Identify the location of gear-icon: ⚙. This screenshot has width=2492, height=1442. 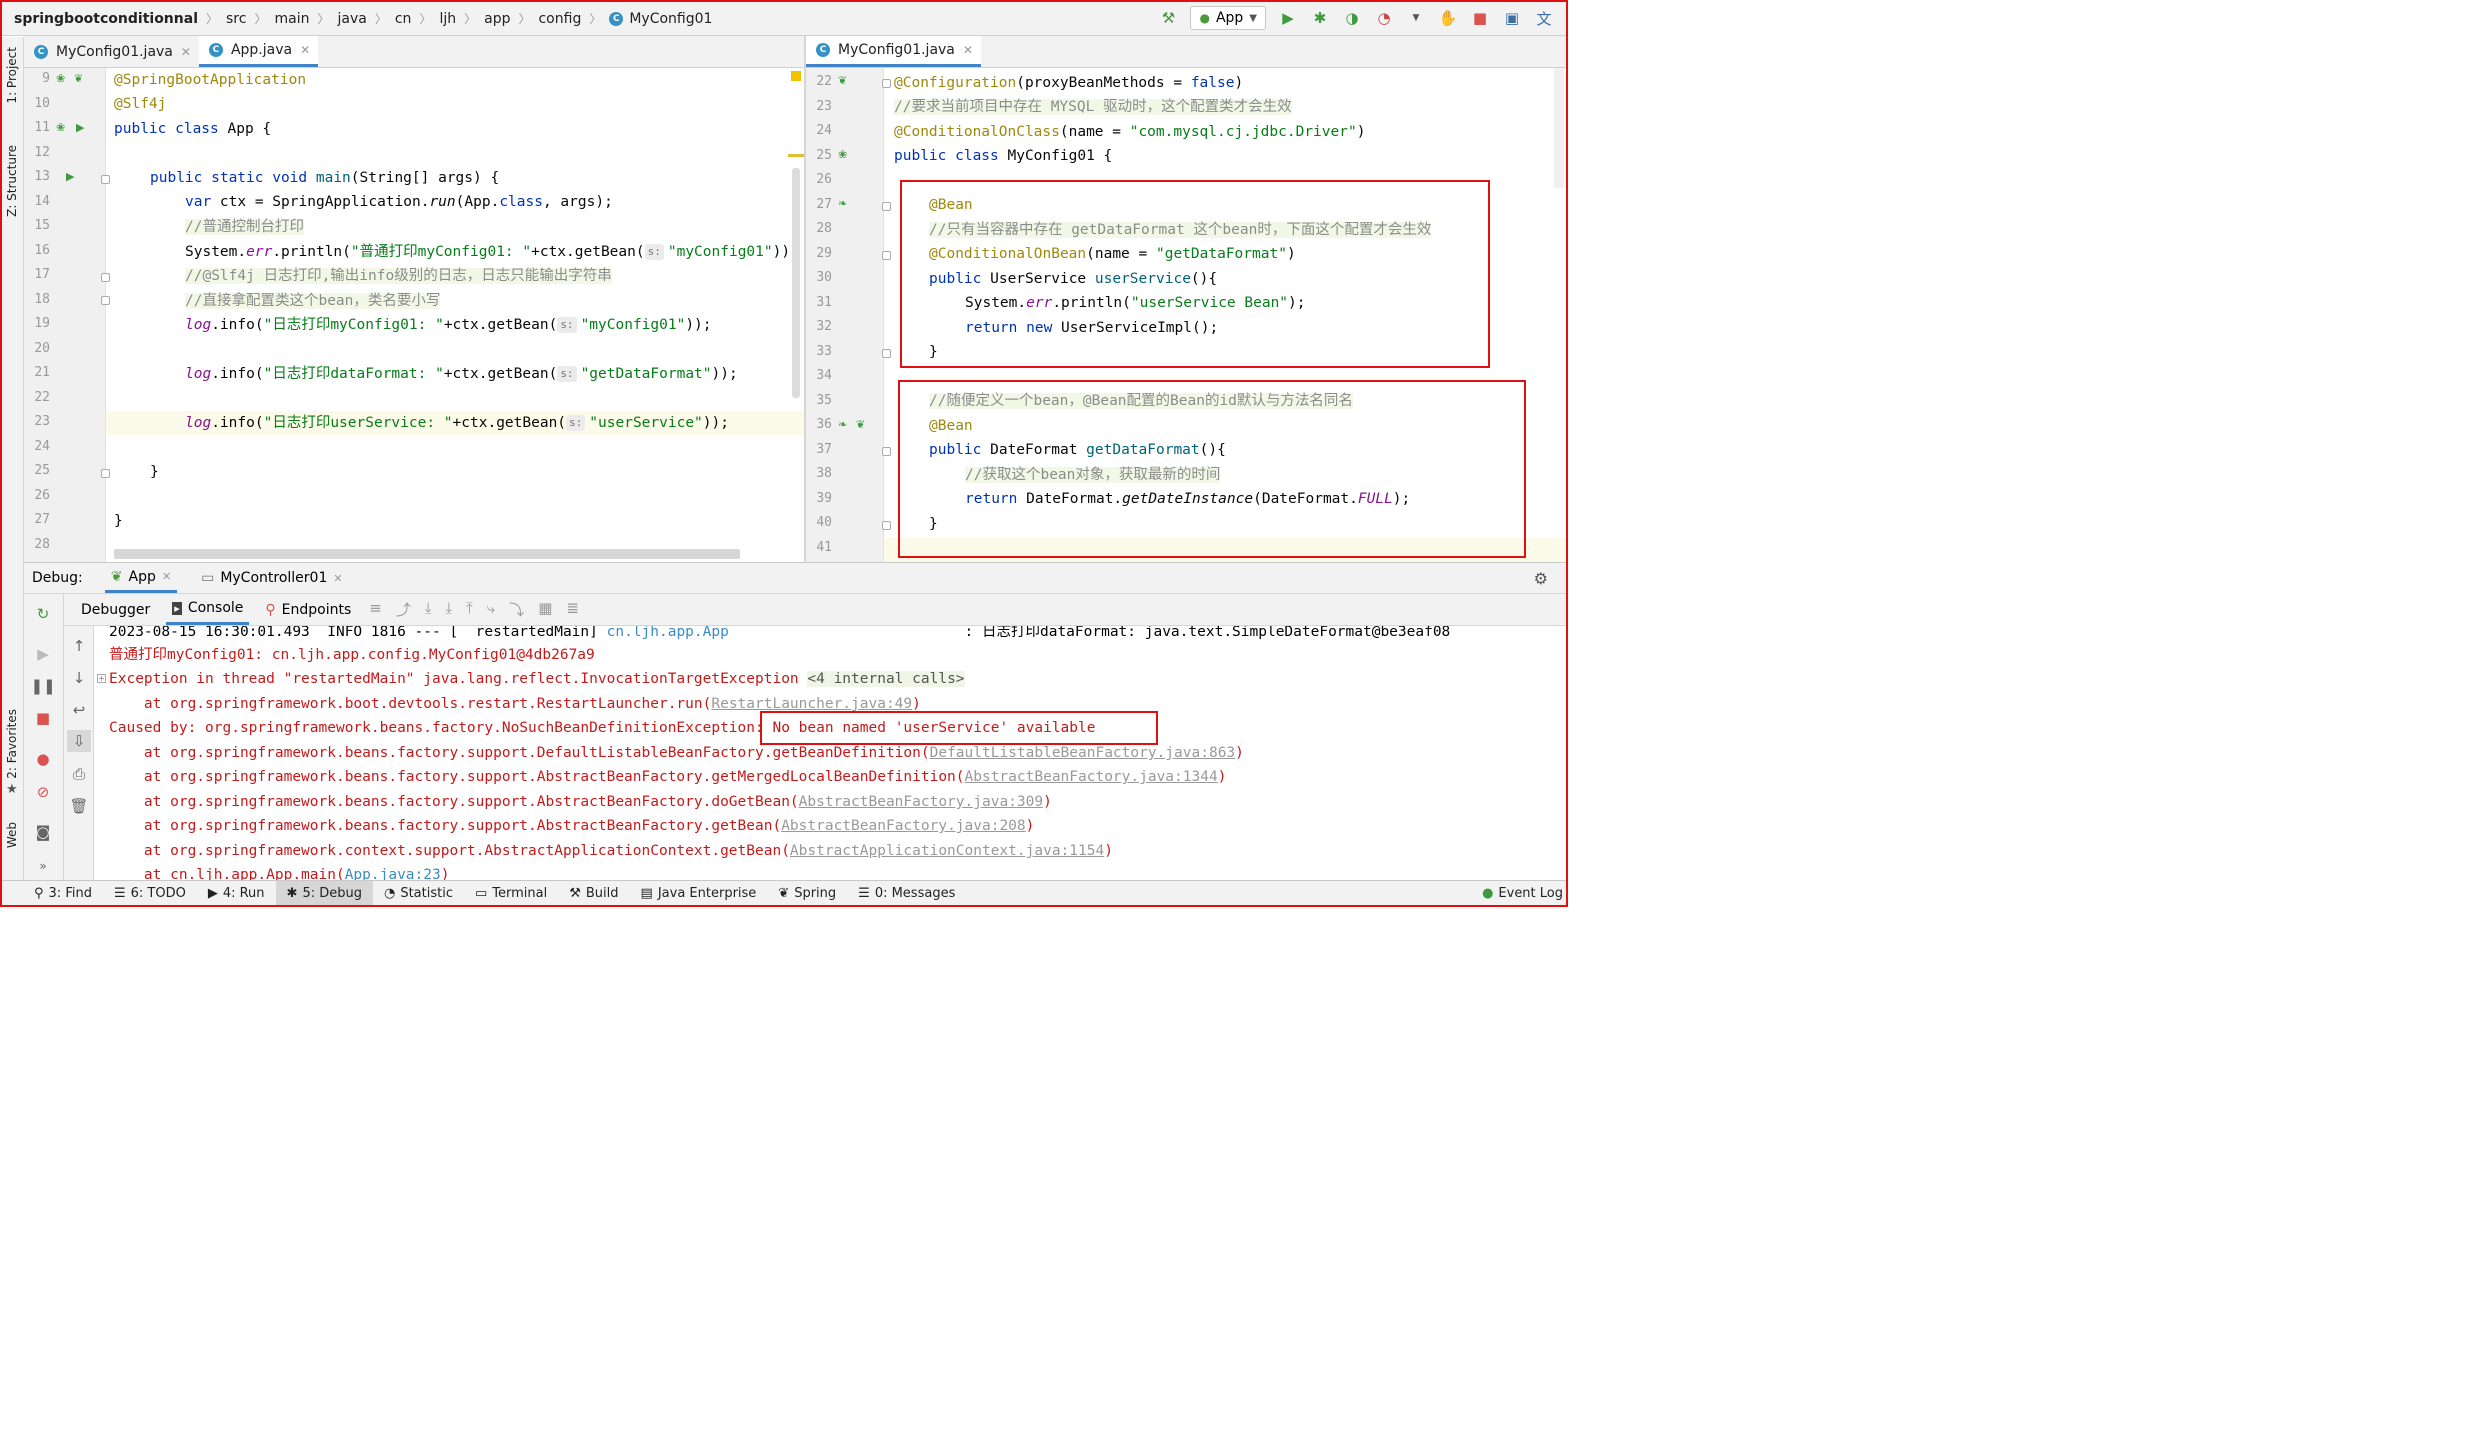
(1541, 578).